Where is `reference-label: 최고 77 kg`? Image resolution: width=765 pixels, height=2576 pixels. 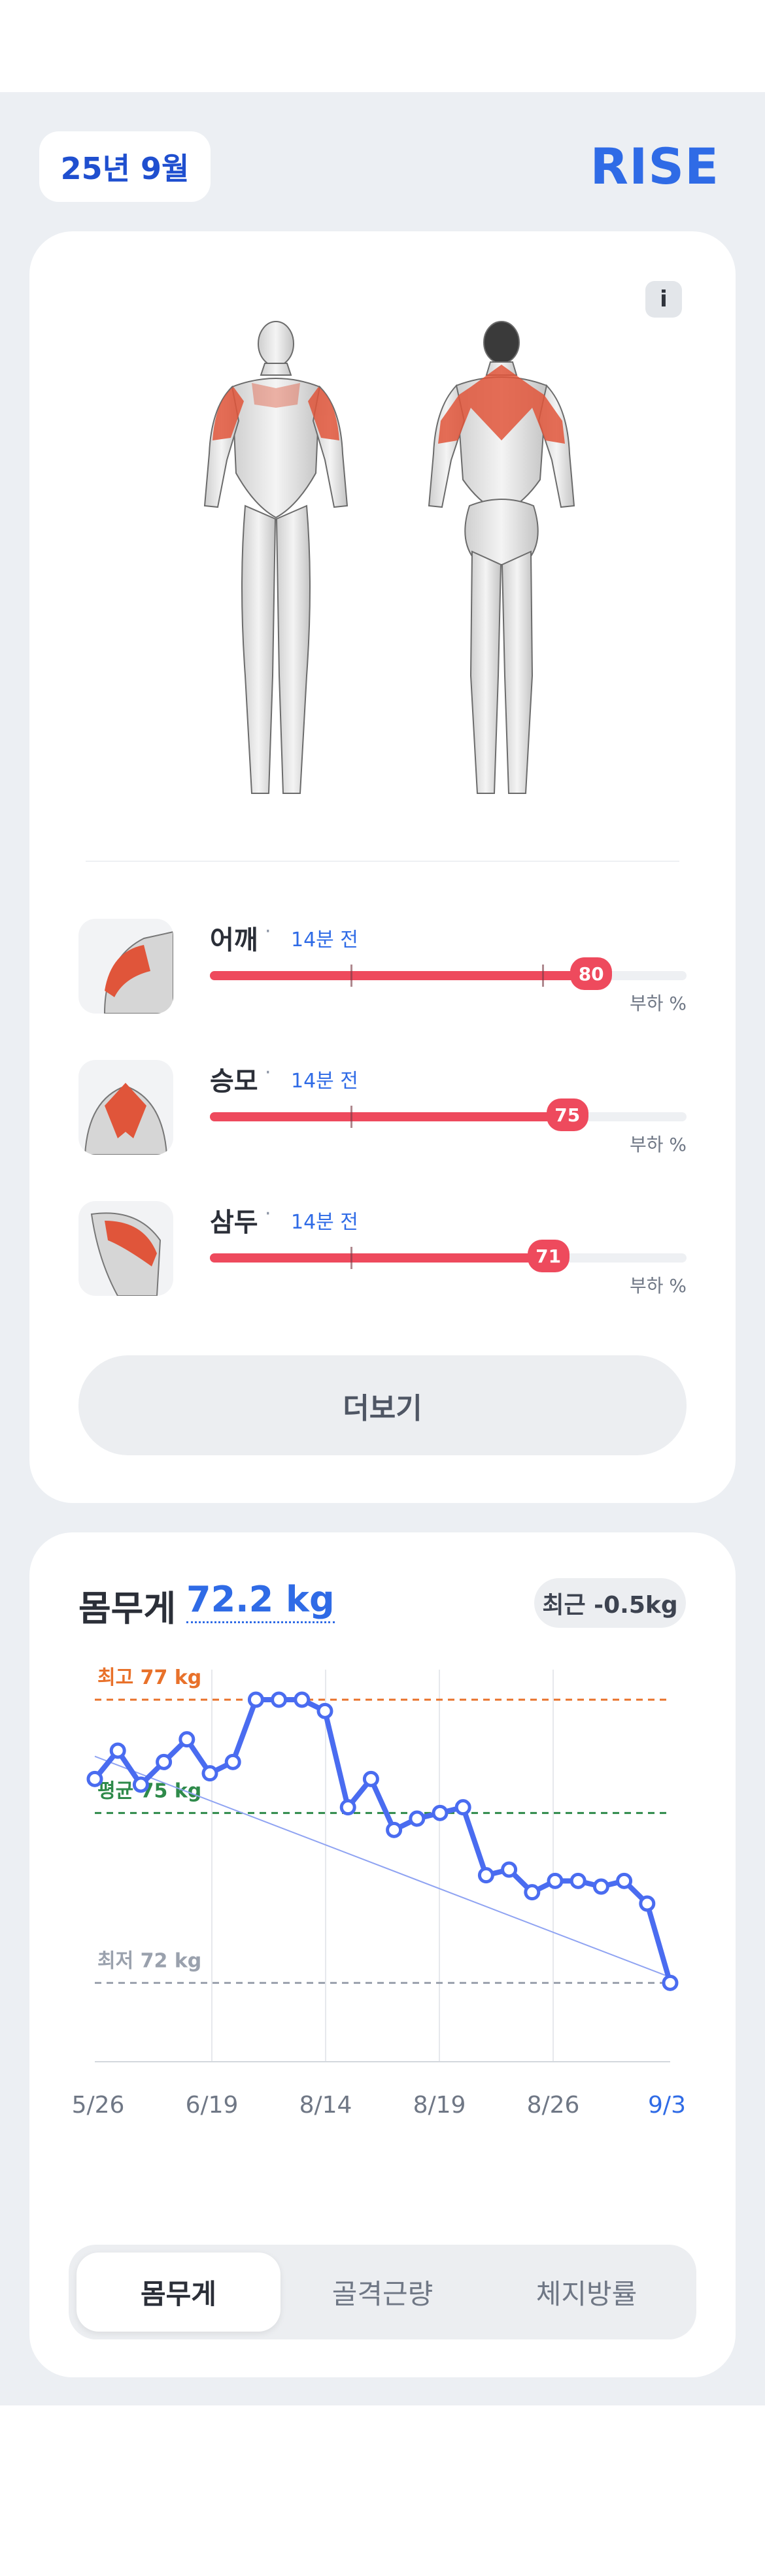 reference-label: 최고 77 kg is located at coordinates (149, 1677).